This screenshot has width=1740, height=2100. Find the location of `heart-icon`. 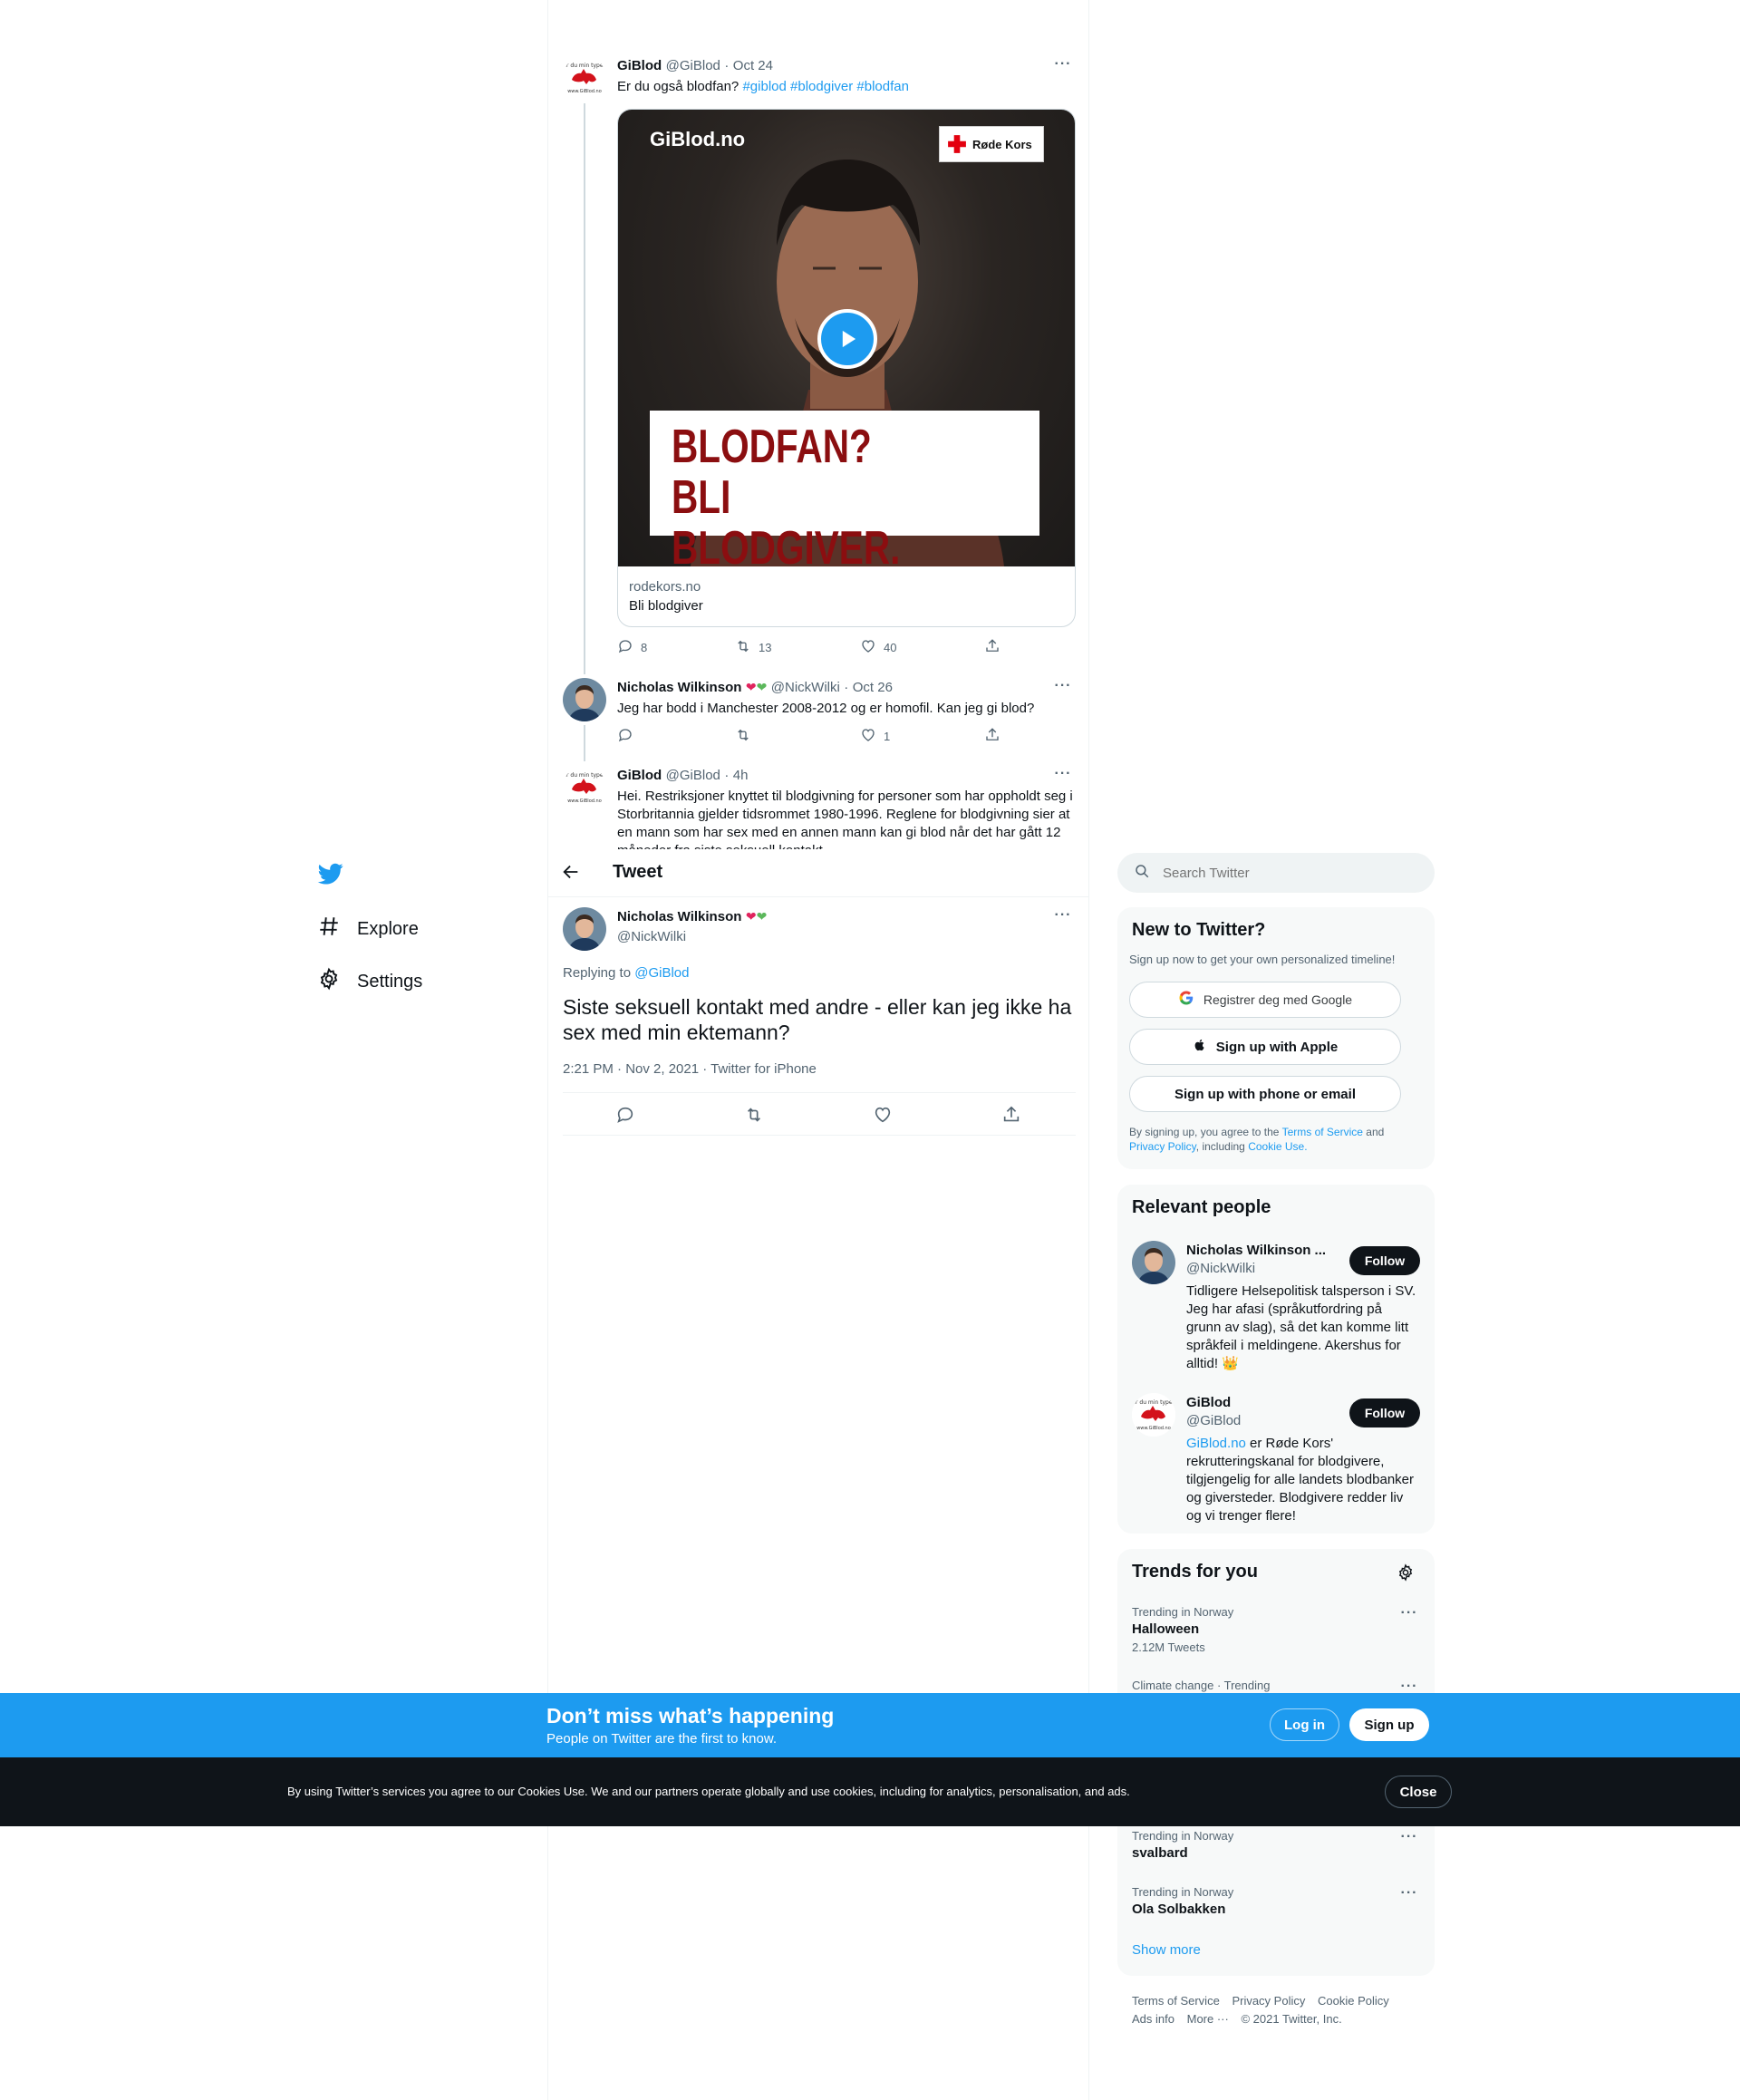

heart-icon is located at coordinates (883, 1117).